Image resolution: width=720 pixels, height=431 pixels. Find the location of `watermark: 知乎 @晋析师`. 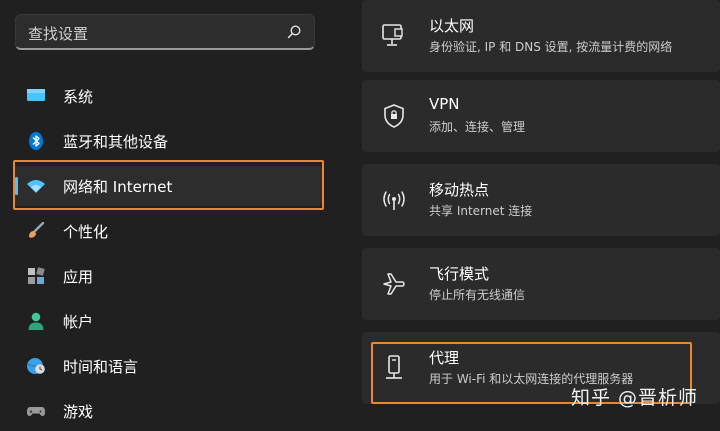

watermark: 知乎 @晋析师 is located at coordinates (634, 398).